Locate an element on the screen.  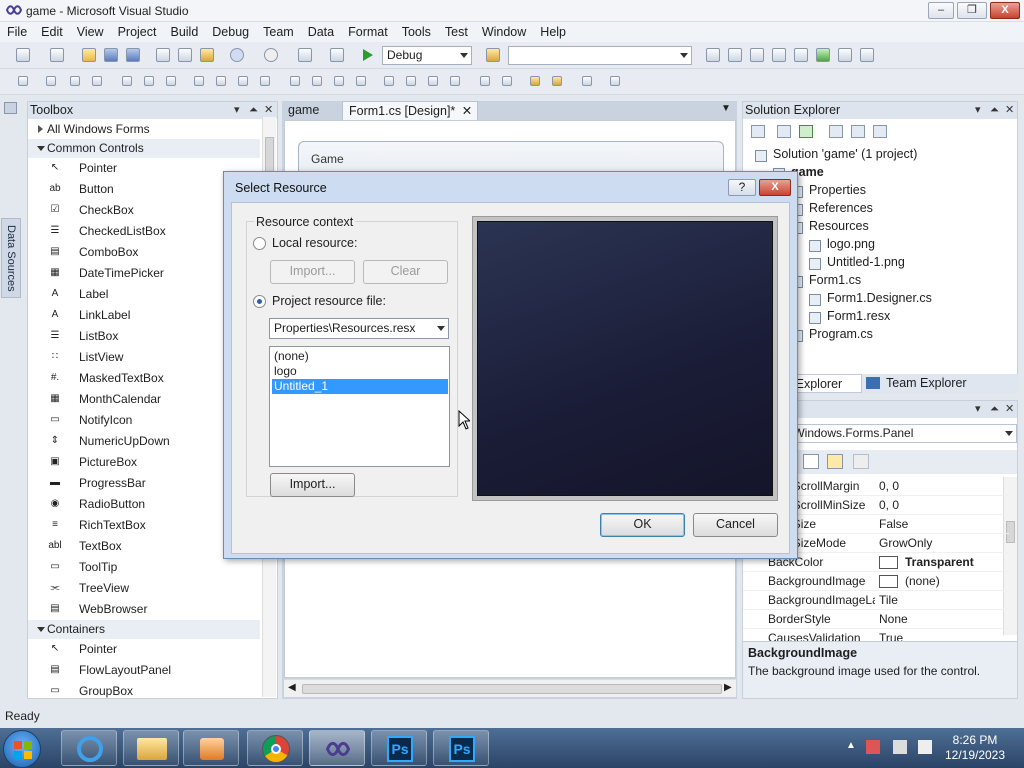
resource-list: (none) logo Untitled_1 is located at coordinates (359, 406).